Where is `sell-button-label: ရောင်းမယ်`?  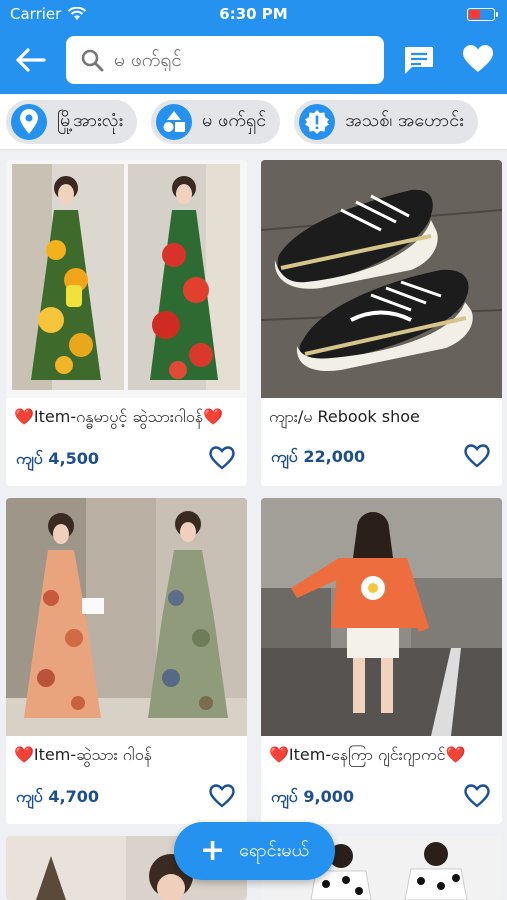
sell-button-label: ရောင်းမယ် is located at coordinates (274, 850).